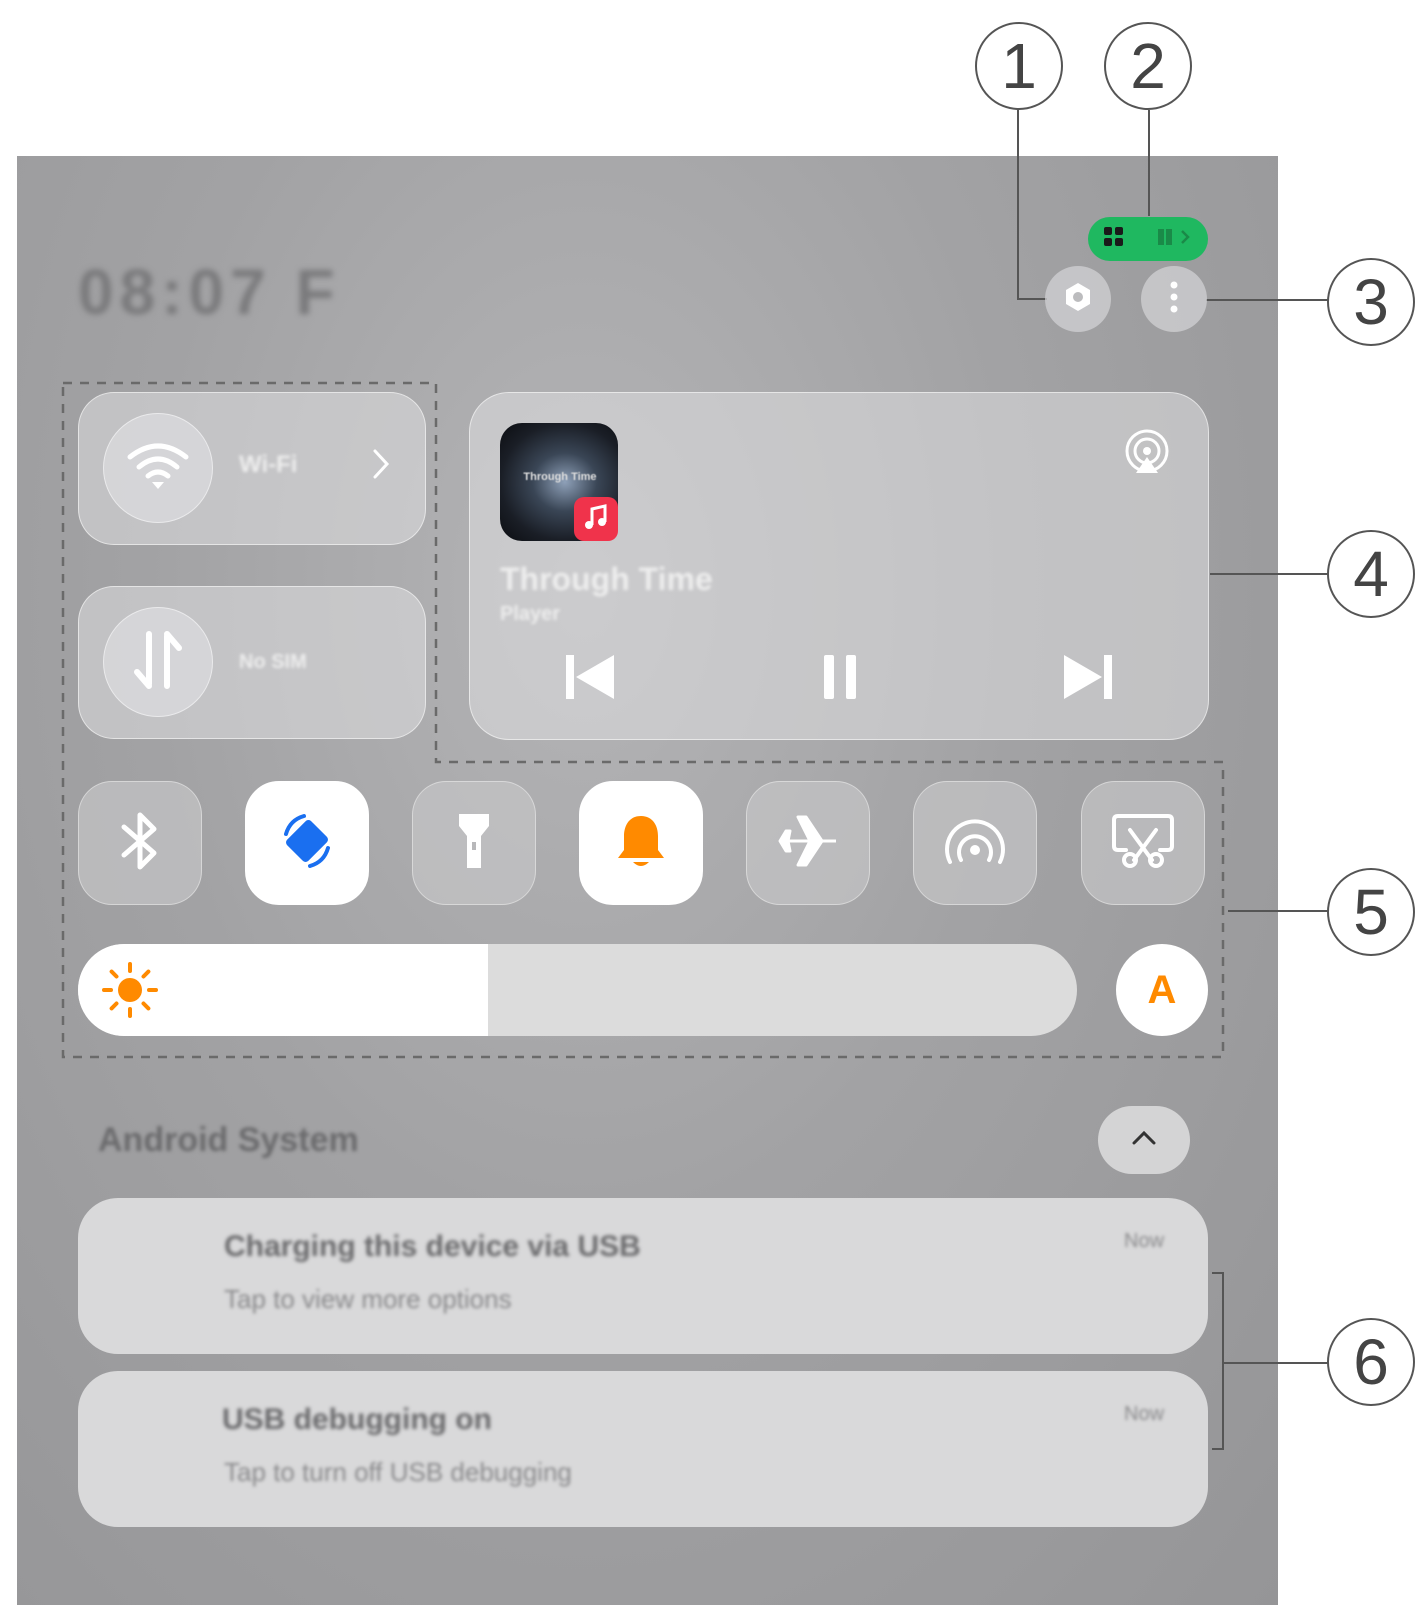 This screenshot has height=1605, width=1416. What do you see at coordinates (1174, 239) in the screenshot?
I see `battery-level-icon` at bounding box center [1174, 239].